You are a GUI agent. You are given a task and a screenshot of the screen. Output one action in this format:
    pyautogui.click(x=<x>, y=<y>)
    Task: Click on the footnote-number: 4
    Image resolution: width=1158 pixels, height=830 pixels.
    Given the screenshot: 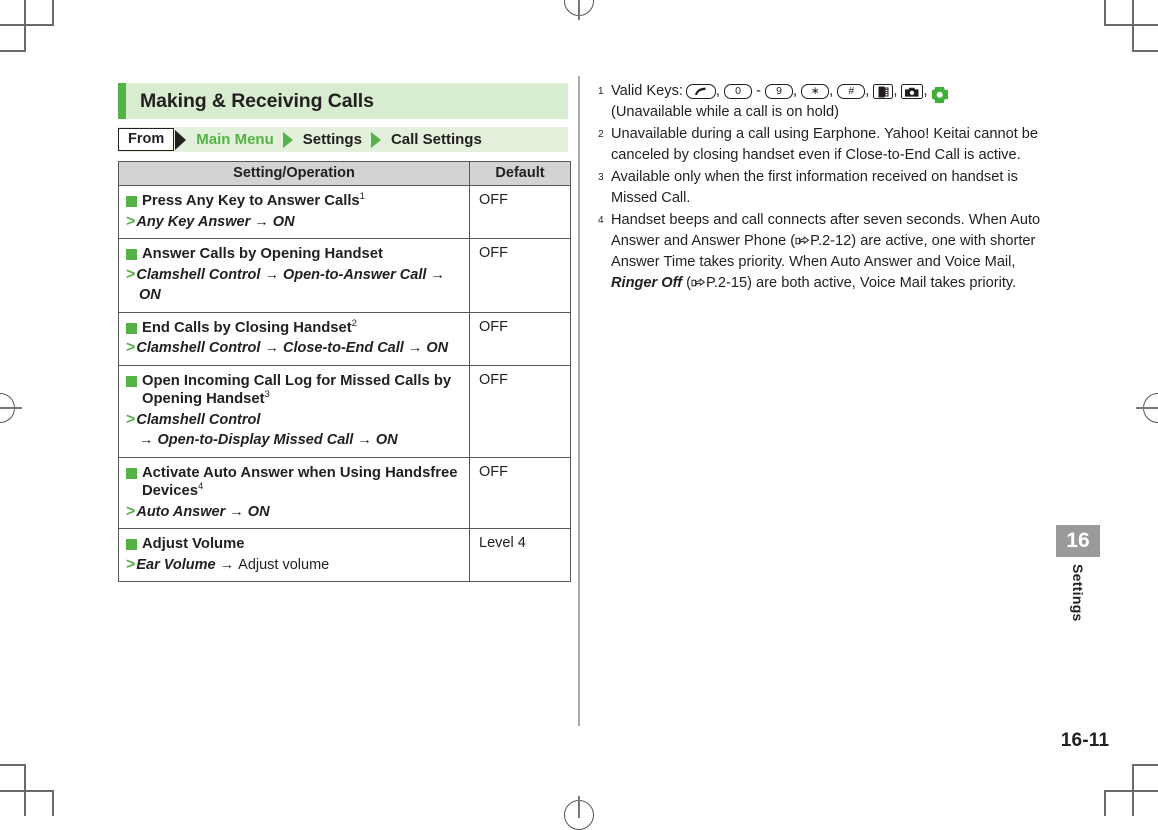 What is the action you would take?
    pyautogui.click(x=601, y=220)
    